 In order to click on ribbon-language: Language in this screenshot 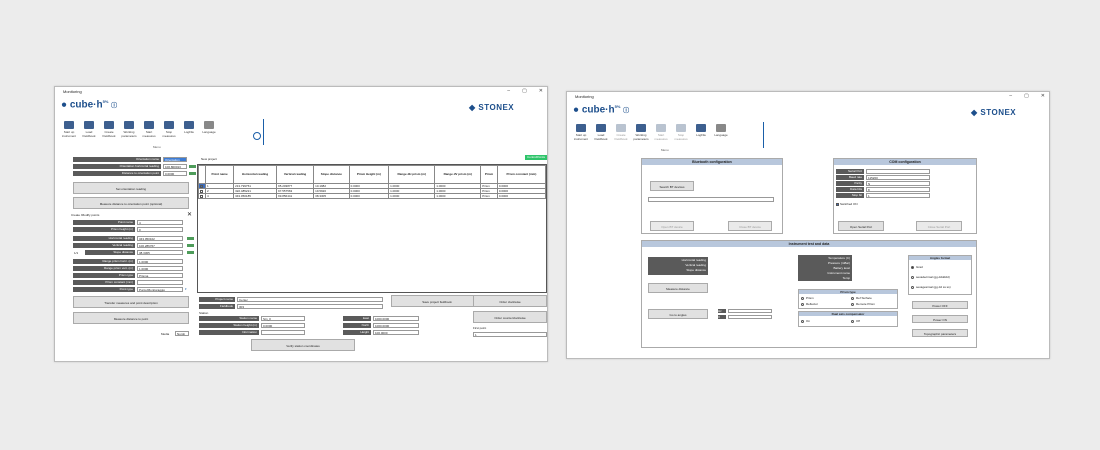, I will do `click(209, 129)`.